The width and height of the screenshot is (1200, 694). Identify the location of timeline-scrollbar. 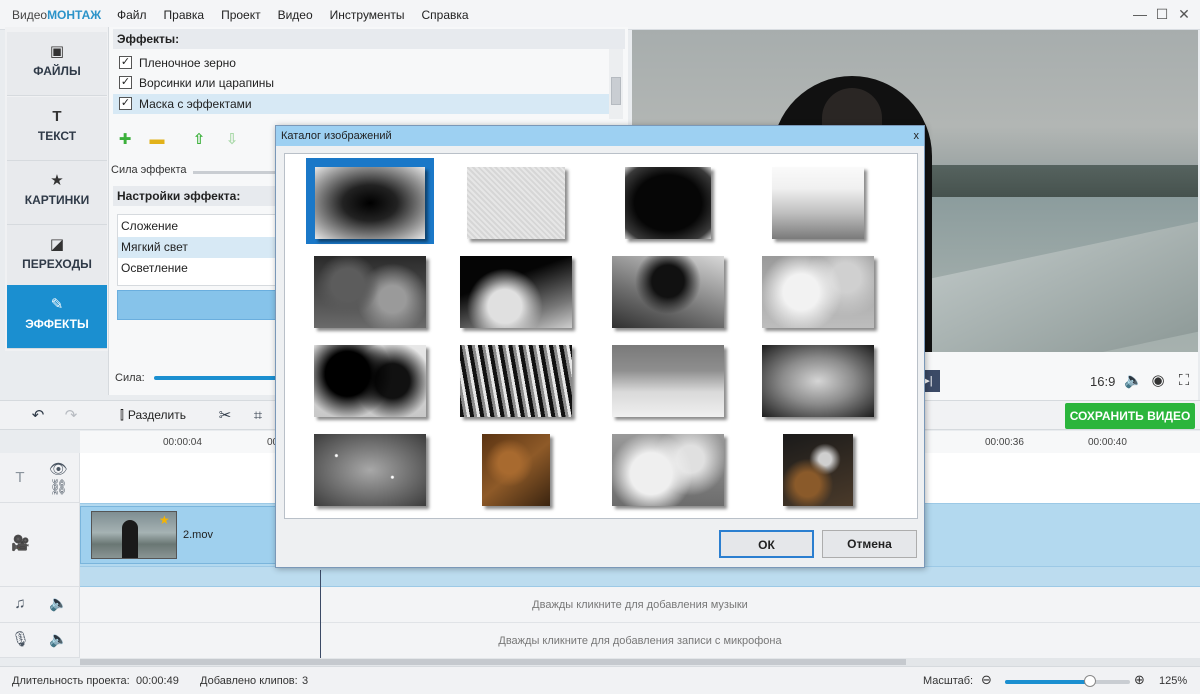
(640, 662).